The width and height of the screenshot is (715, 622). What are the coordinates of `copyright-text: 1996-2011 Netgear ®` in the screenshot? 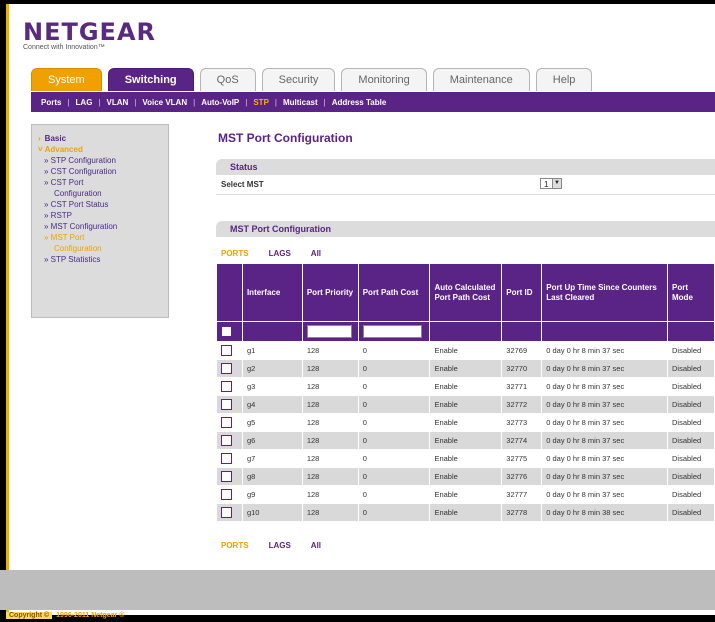 It's located at (90, 615).